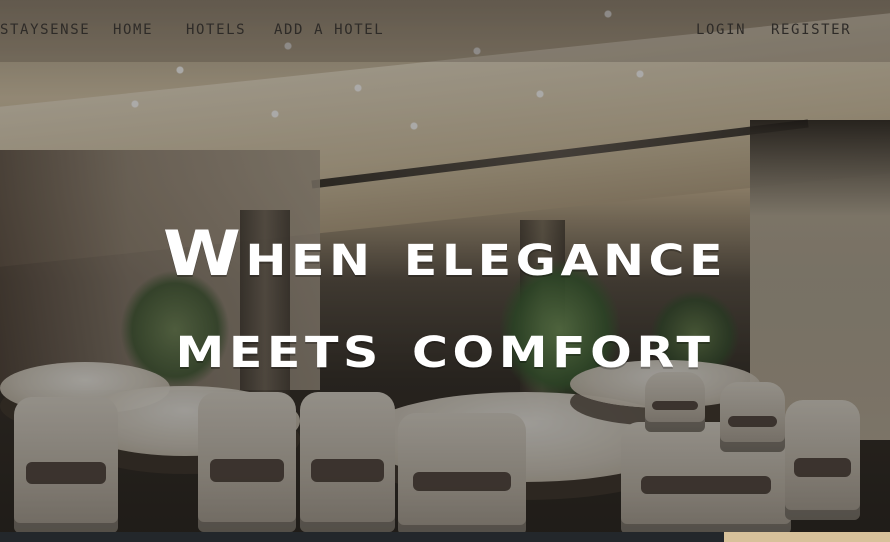 The image size is (890, 542). Describe the element at coordinates (721, 30) in the screenshot. I see `nav-link-login: LOGIN` at that location.